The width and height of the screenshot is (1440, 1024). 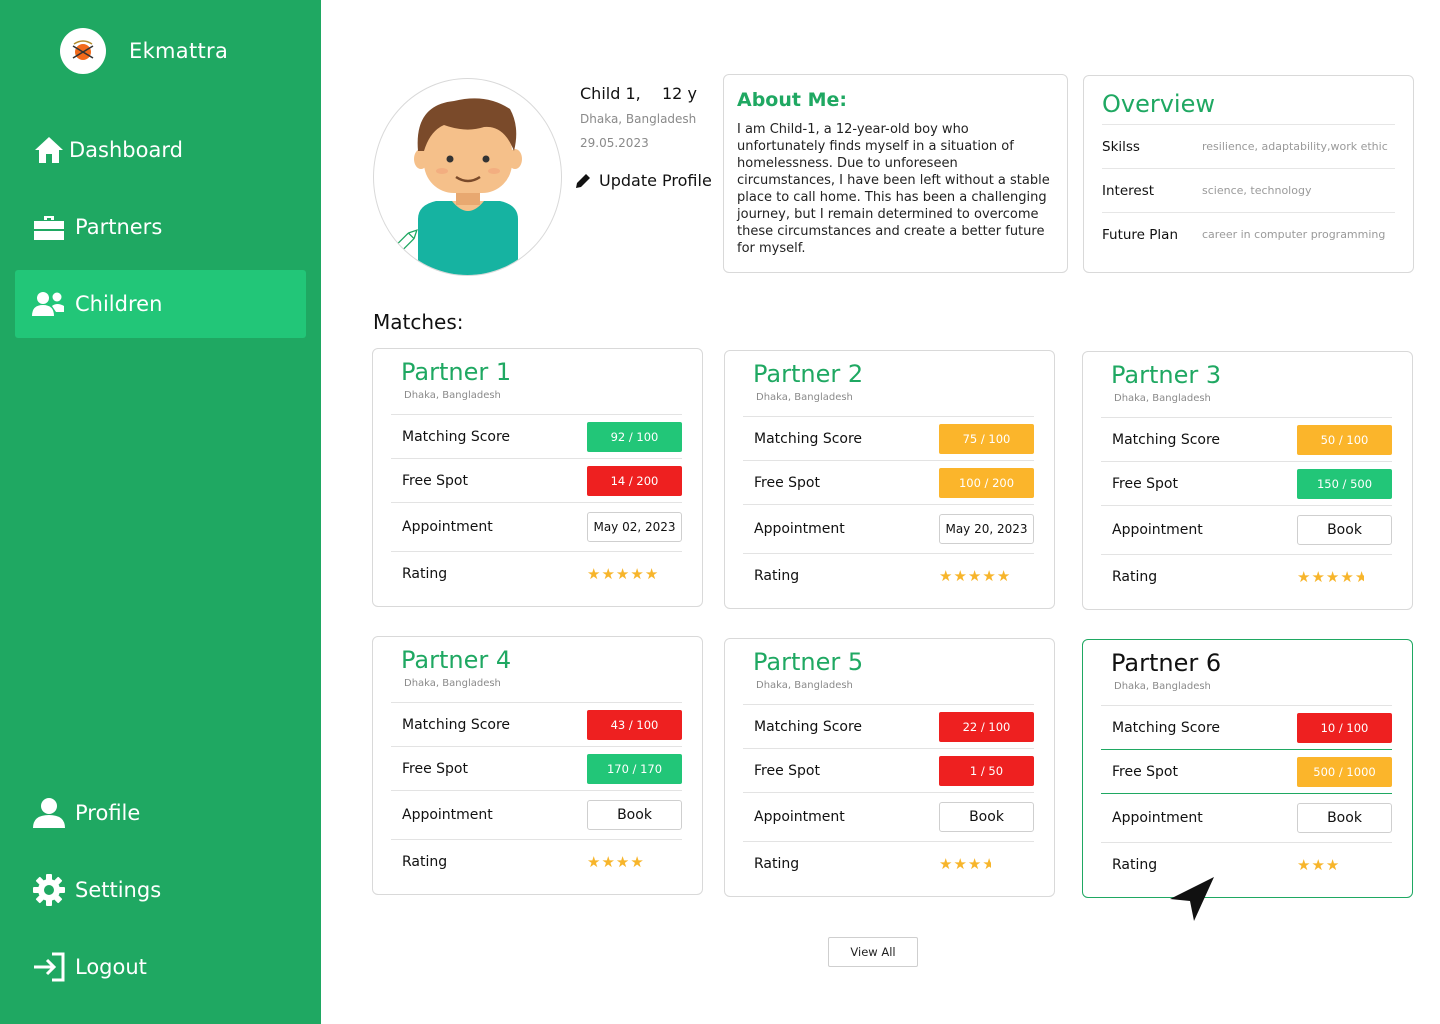 What do you see at coordinates (126, 150) in the screenshot?
I see `nav-dashboard-label: Dashboard` at bounding box center [126, 150].